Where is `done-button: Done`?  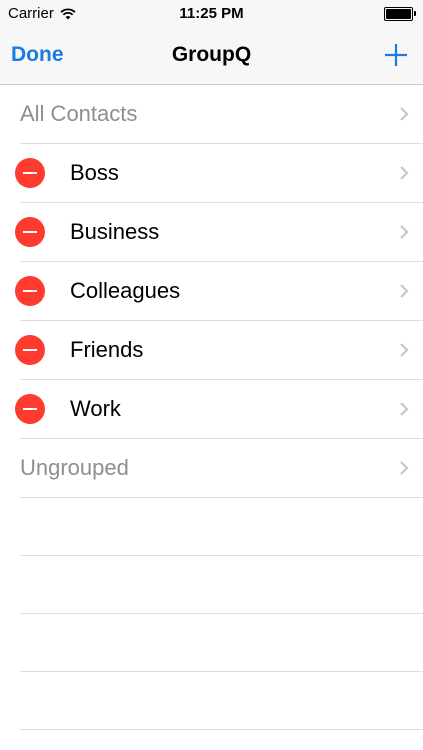
done-button: Done is located at coordinates (37, 55).